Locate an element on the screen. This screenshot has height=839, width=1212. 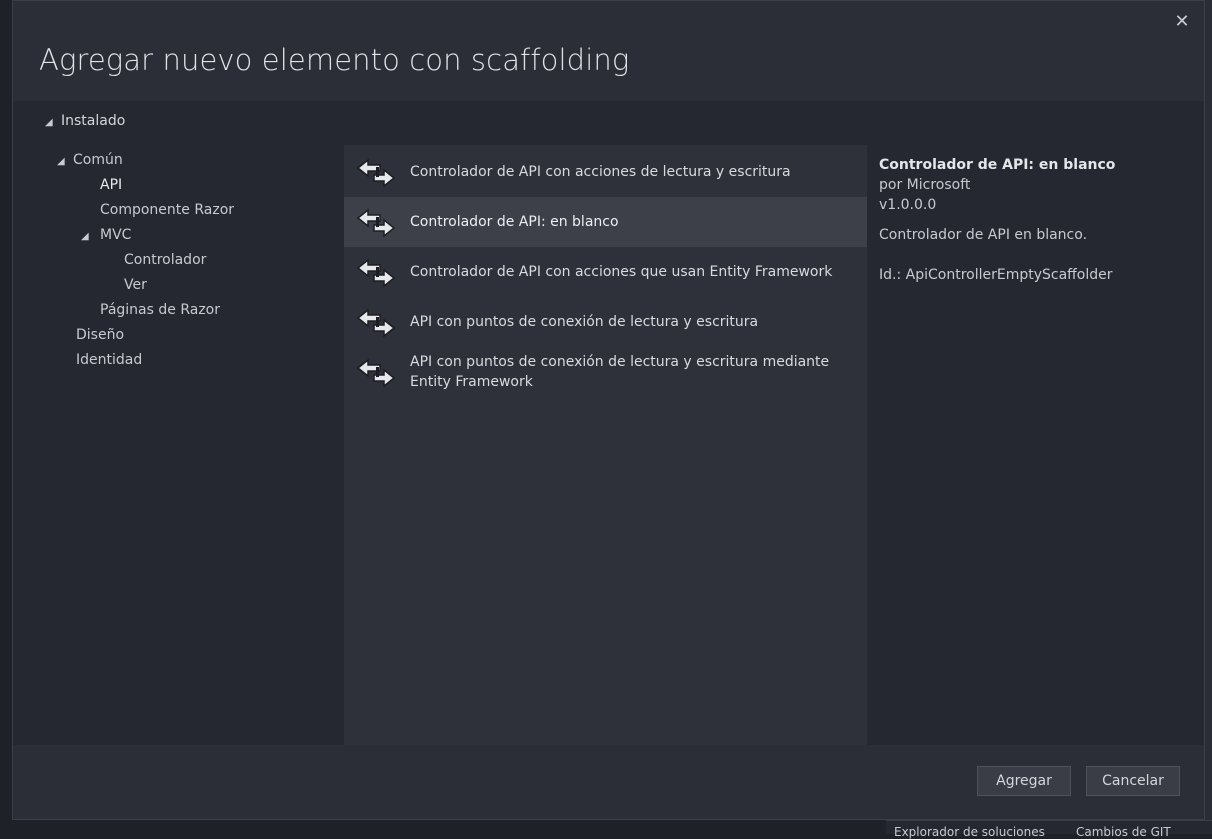
tree-item-label: MVC is located at coordinates (116, 235).